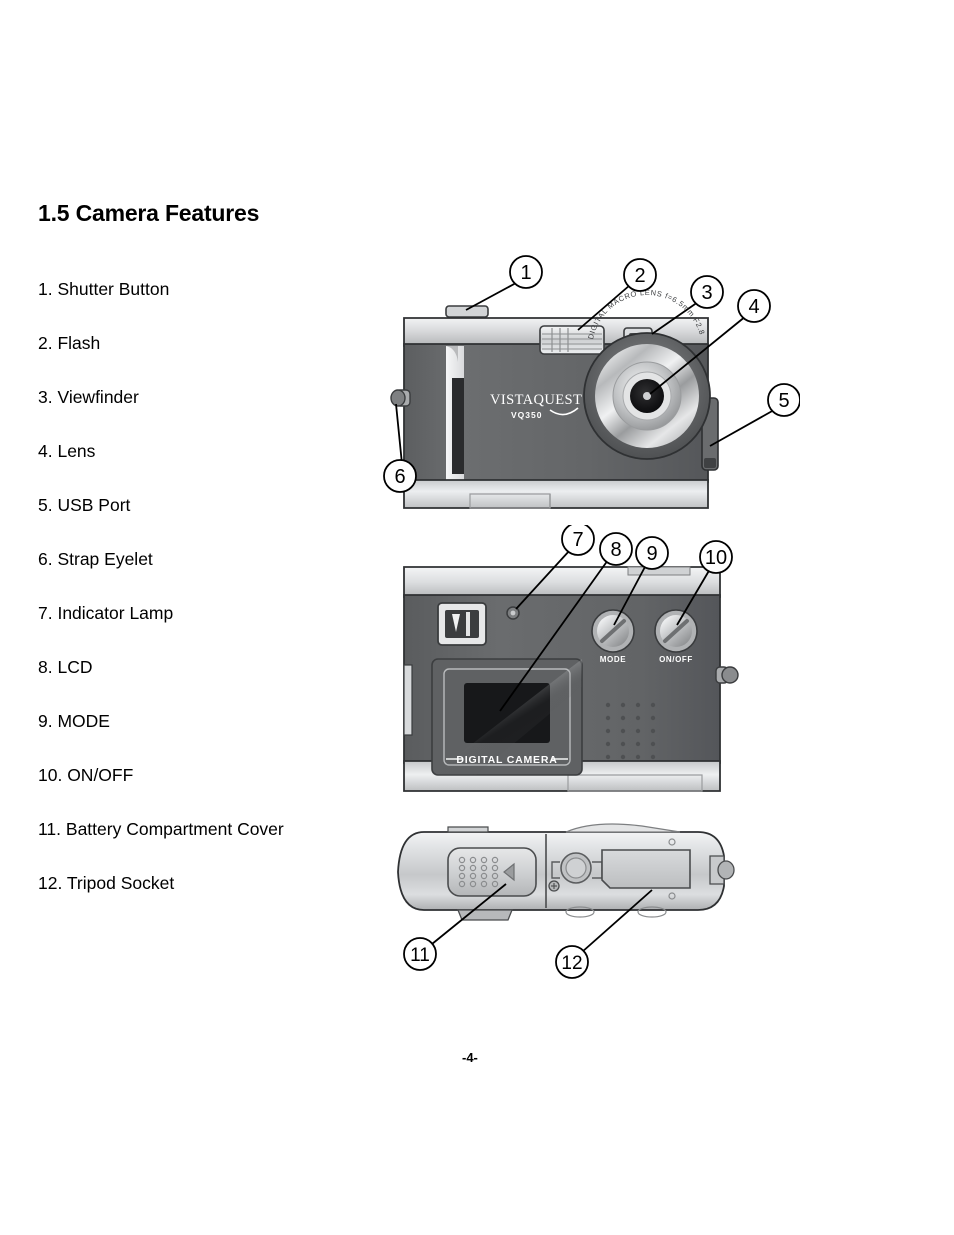 Image resolution: width=954 pixels, height=1235 pixels. I want to click on page-number: -4-, so click(470, 1057).